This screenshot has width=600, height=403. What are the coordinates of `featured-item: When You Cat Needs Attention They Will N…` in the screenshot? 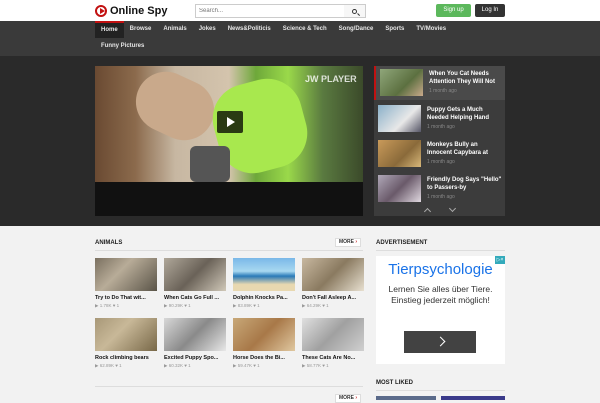 It's located at (439, 83).